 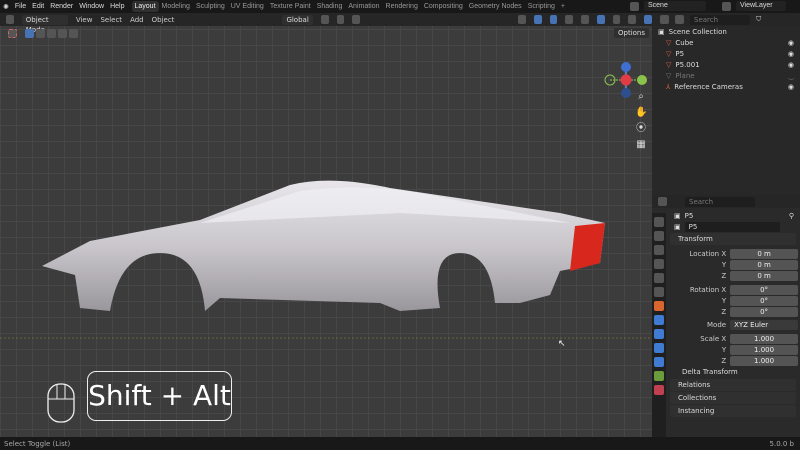 I want to click on view-layer-tab-icon, so click(x=659, y=264).